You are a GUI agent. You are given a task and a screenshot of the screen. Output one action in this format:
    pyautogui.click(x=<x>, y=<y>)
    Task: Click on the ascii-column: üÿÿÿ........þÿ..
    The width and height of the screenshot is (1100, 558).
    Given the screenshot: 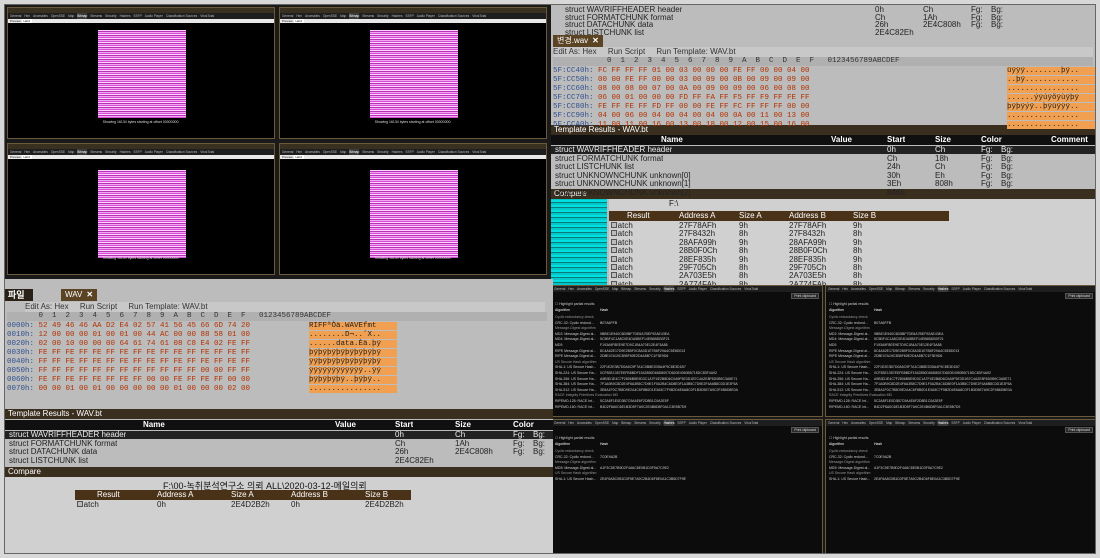 What is the action you would take?
    pyautogui.click(x=1051, y=71)
    